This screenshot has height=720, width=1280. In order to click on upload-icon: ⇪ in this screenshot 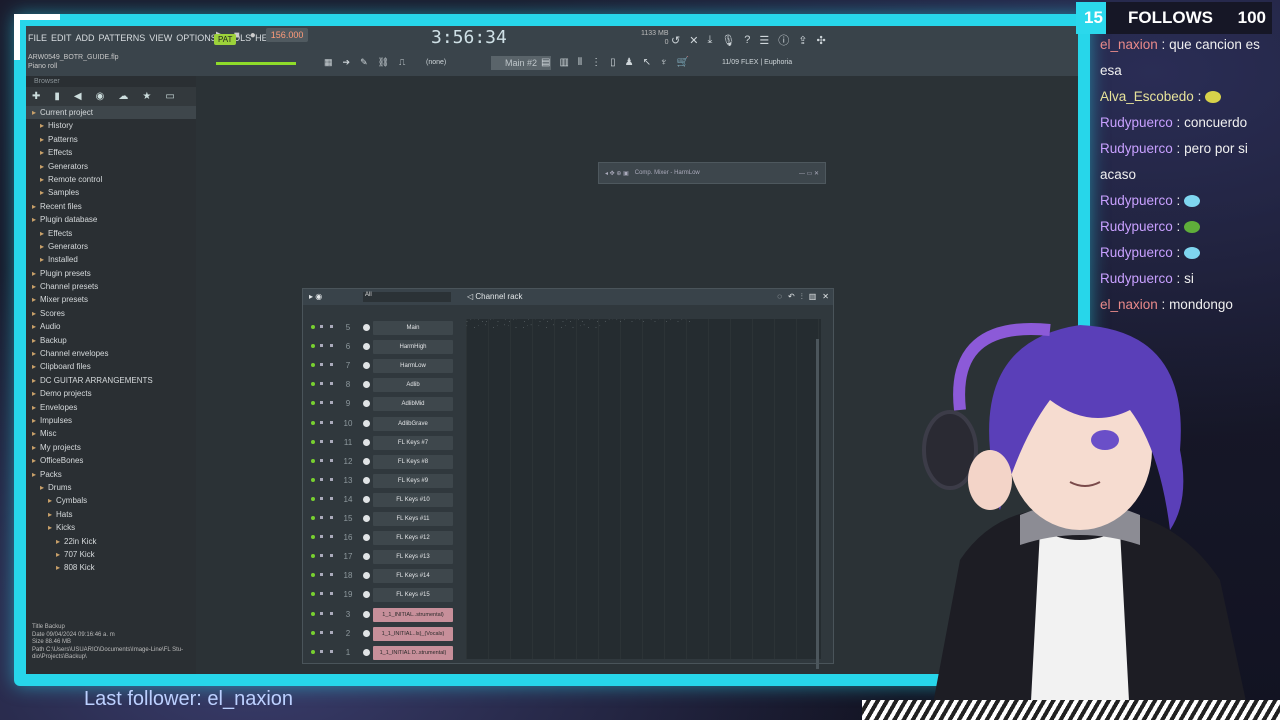, I will do `click(802, 40)`.